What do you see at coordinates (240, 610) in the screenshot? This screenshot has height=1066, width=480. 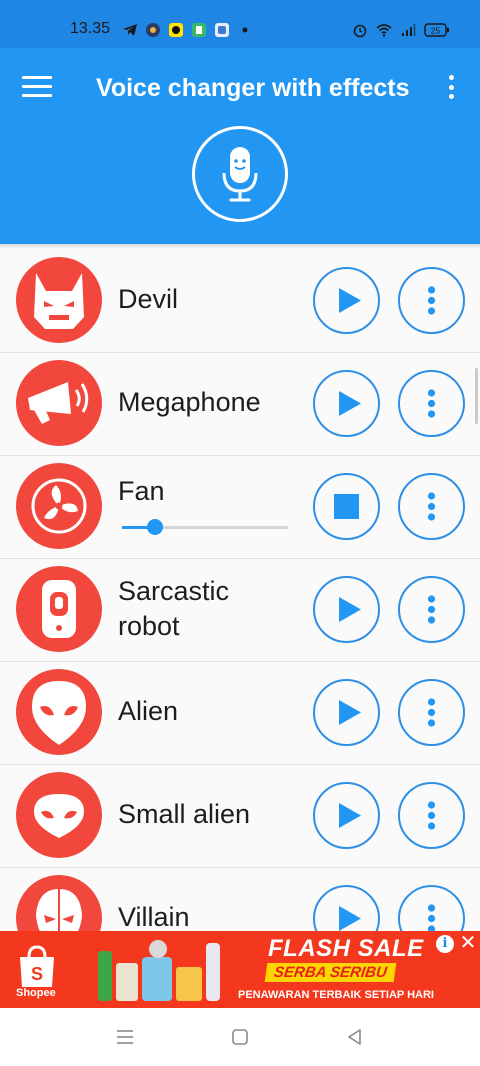 I see `effect-row-sarcastic-robot: Sarcastic robot` at bounding box center [240, 610].